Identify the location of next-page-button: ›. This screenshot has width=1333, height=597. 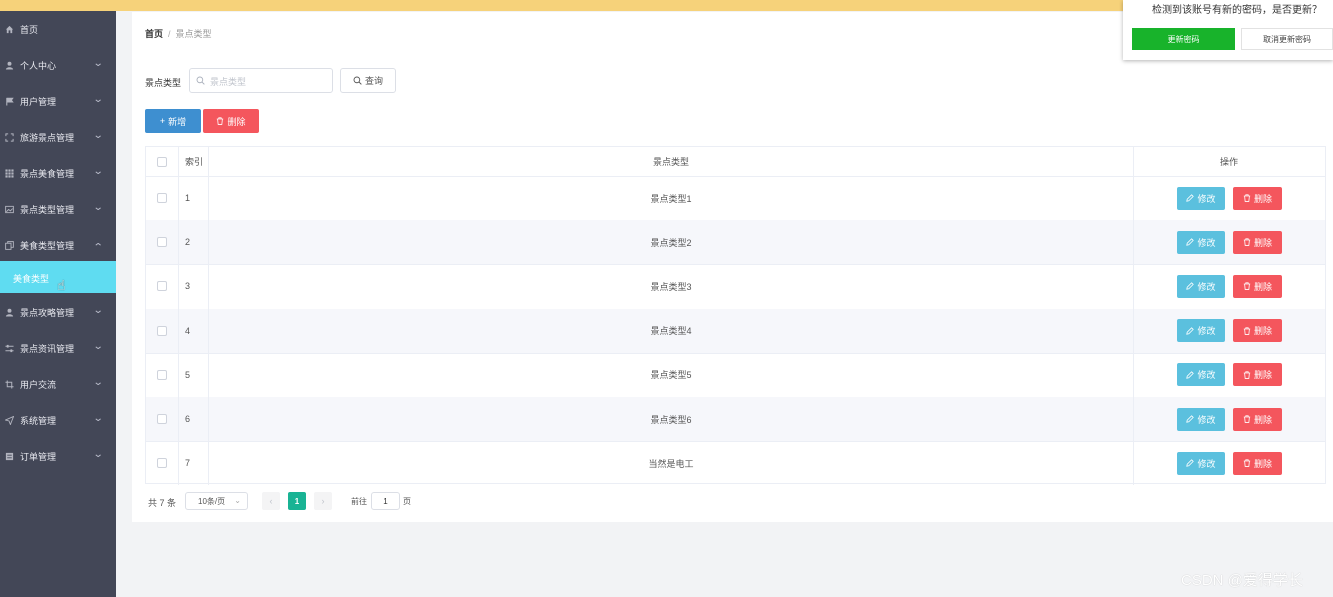
(323, 501).